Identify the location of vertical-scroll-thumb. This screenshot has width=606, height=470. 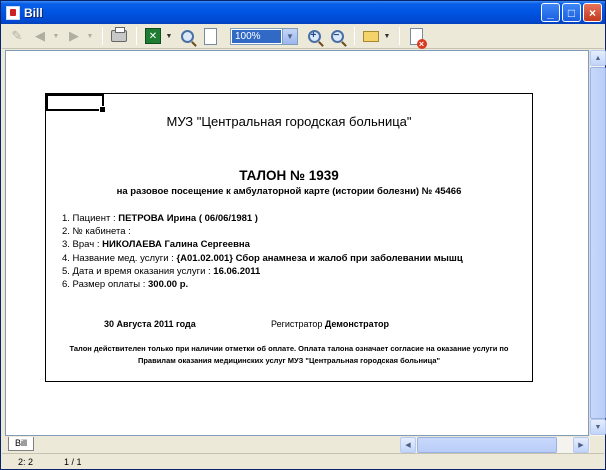
(598, 243).